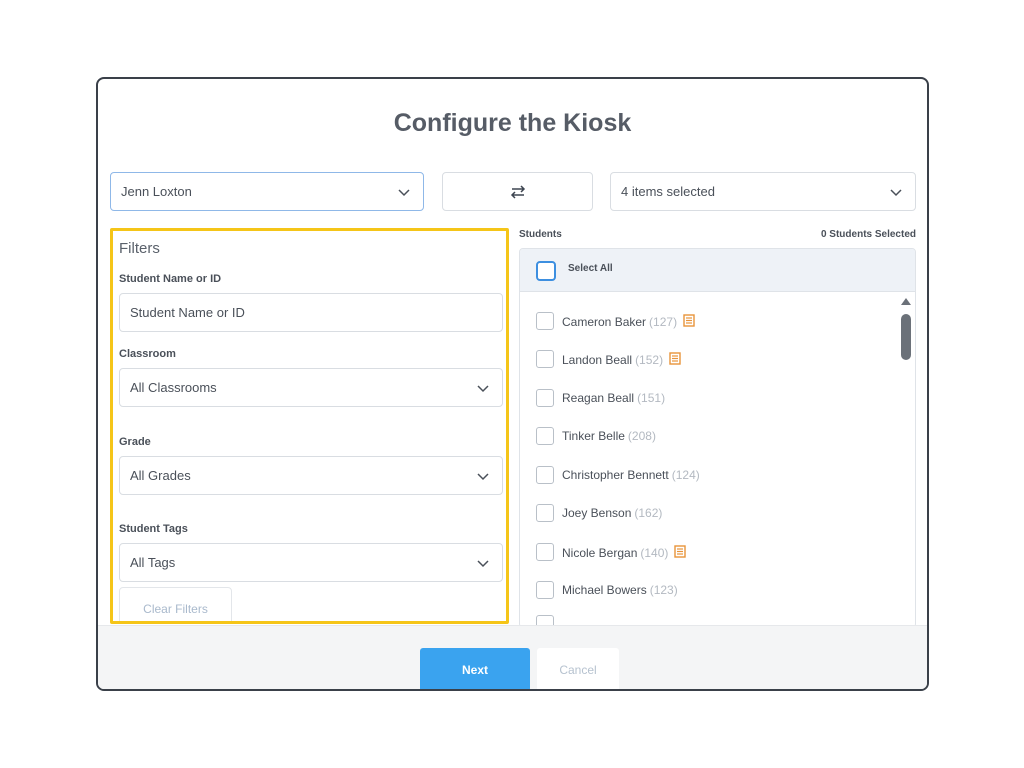  I want to click on grade-value: All Grades, so click(160, 475).